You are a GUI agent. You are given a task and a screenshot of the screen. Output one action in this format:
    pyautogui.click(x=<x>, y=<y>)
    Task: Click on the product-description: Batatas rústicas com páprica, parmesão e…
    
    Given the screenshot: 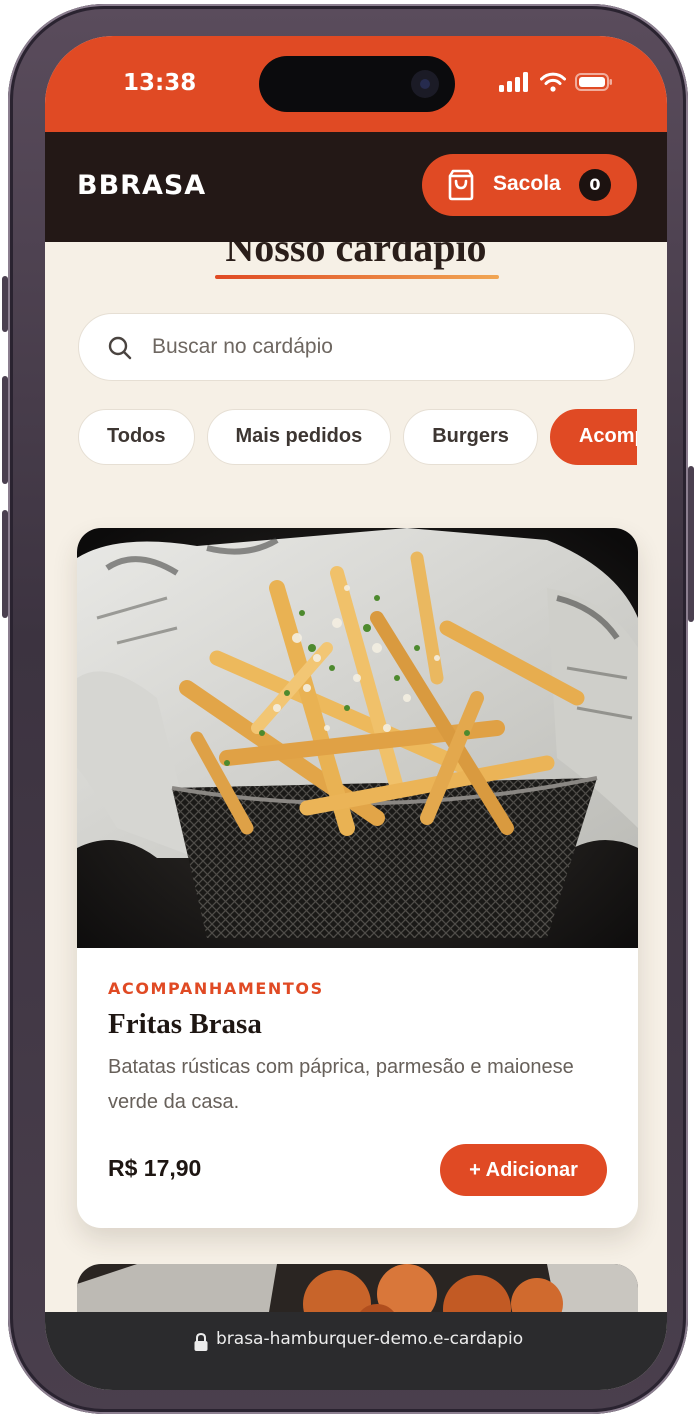 What is the action you would take?
    pyautogui.click(x=341, y=1084)
    